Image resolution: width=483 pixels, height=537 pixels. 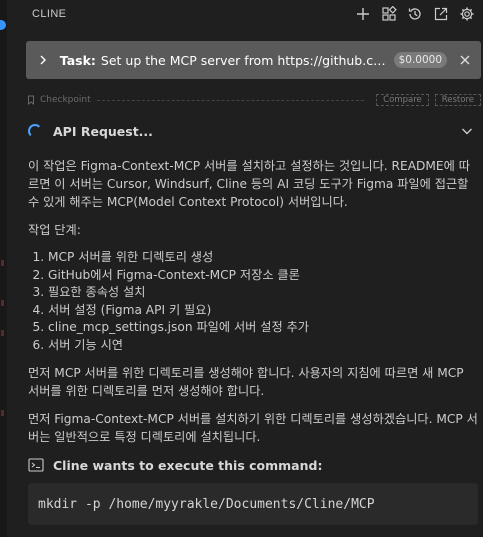 I want to click on list-item: 서버 설정 (Figma API 키 필요), so click(x=263, y=311).